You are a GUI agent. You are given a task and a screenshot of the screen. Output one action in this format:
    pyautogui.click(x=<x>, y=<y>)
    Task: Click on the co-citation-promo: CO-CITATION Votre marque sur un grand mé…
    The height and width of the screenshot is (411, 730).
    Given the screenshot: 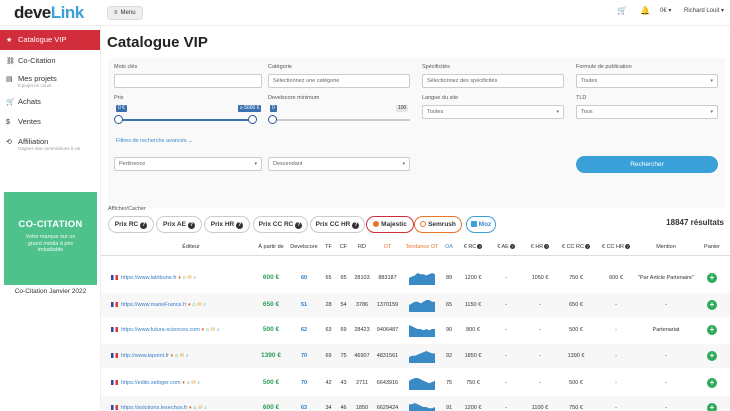 What is the action you would take?
    pyautogui.click(x=50, y=238)
    